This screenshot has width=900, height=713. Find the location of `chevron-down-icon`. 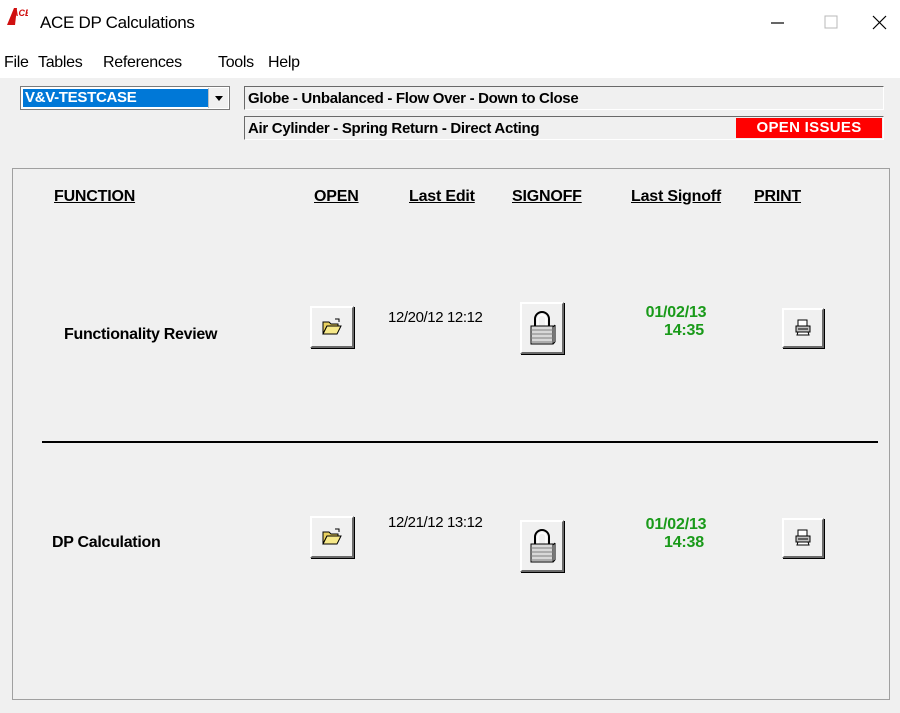

chevron-down-icon is located at coordinates (219, 98).